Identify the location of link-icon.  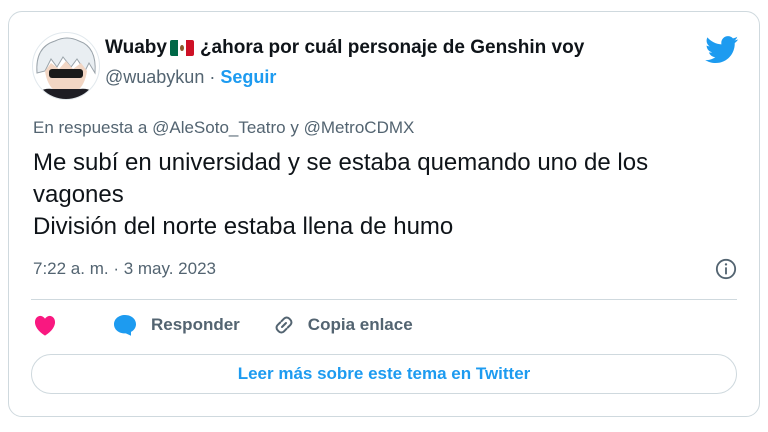
(284, 325).